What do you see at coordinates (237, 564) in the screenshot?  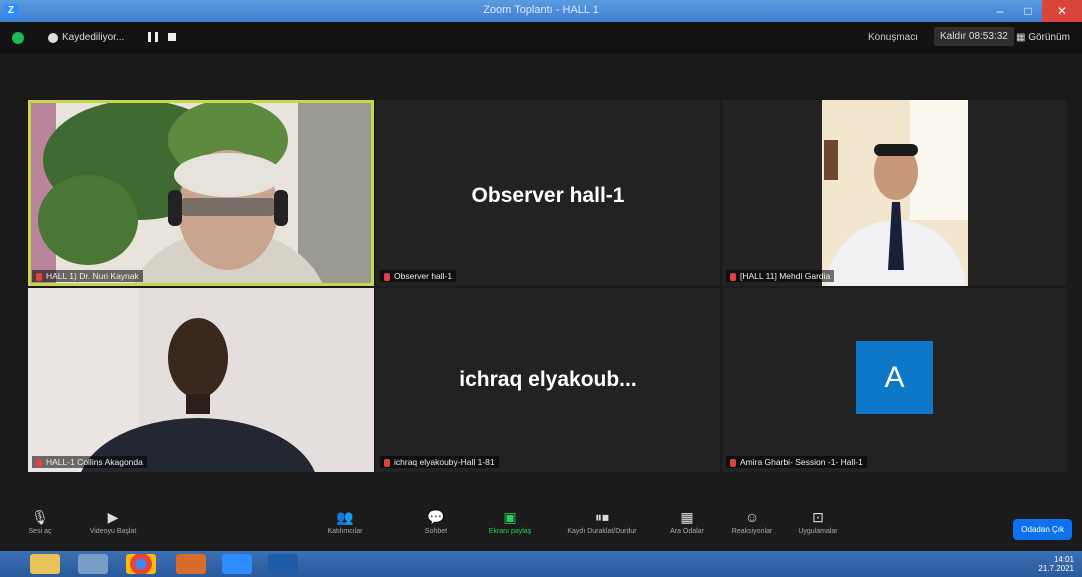 I see `zoom-taskbar-icon` at bounding box center [237, 564].